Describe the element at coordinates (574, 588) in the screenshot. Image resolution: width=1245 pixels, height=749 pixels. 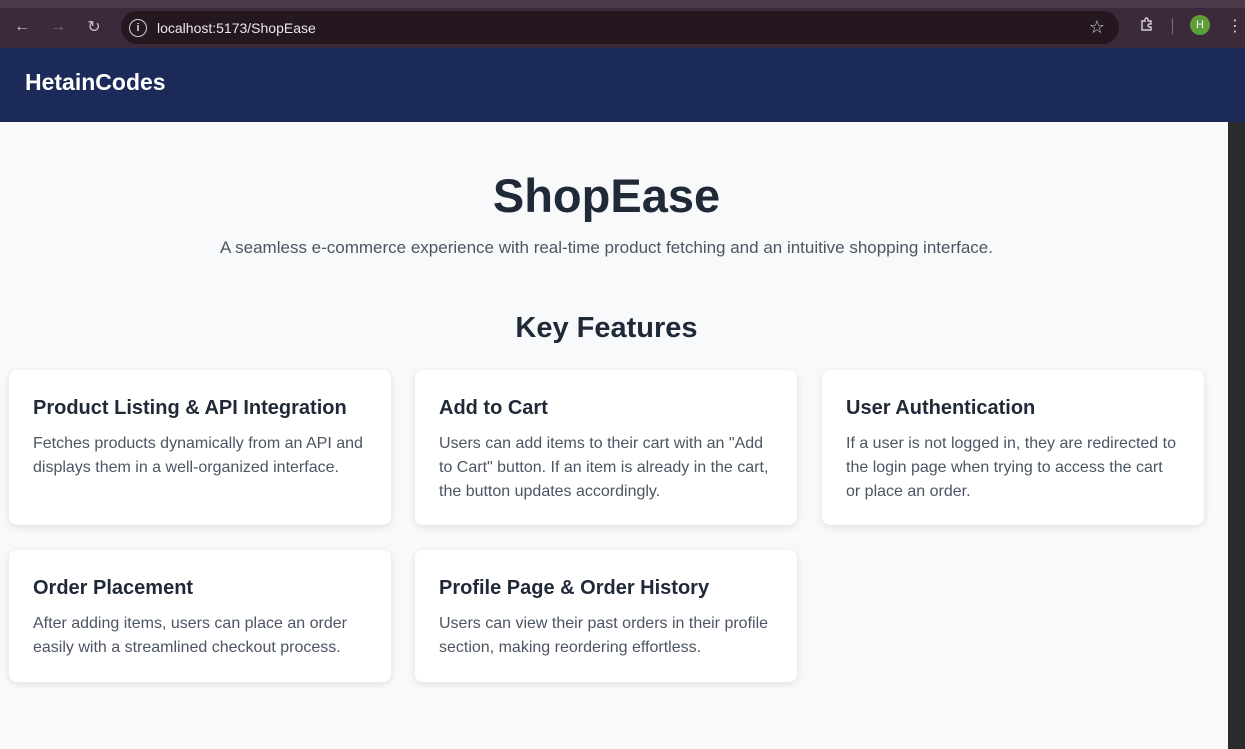
I see `feature-title: Profile Page & Order History` at that location.